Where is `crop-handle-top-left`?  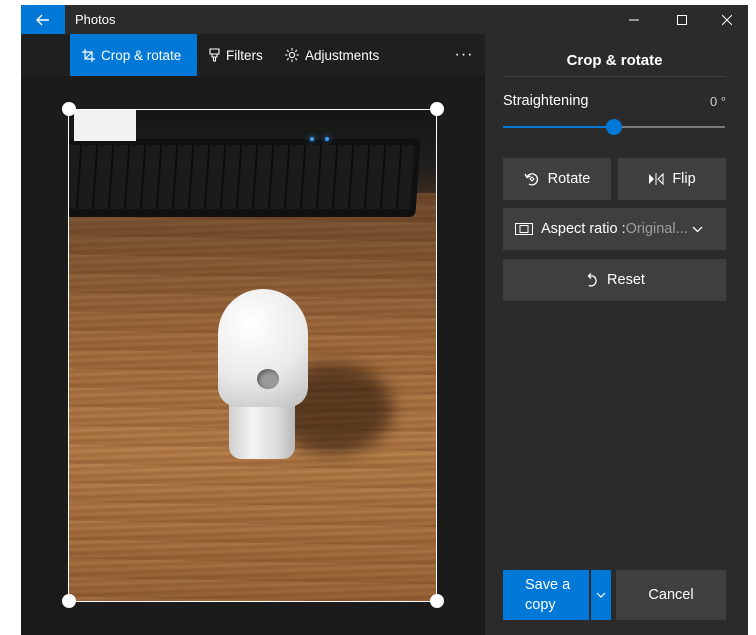
crop-handle-top-left is located at coordinates (69, 109).